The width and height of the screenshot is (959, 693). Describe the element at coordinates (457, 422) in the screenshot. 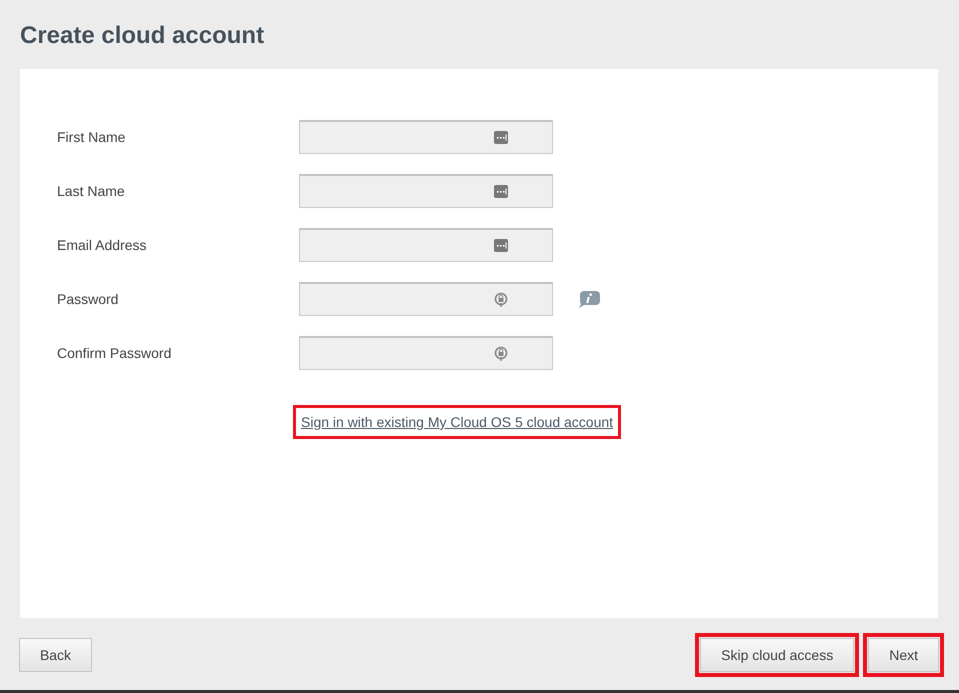

I see `sign-in-link: Sign in with existing My Cloud OS 5 cloud account` at that location.